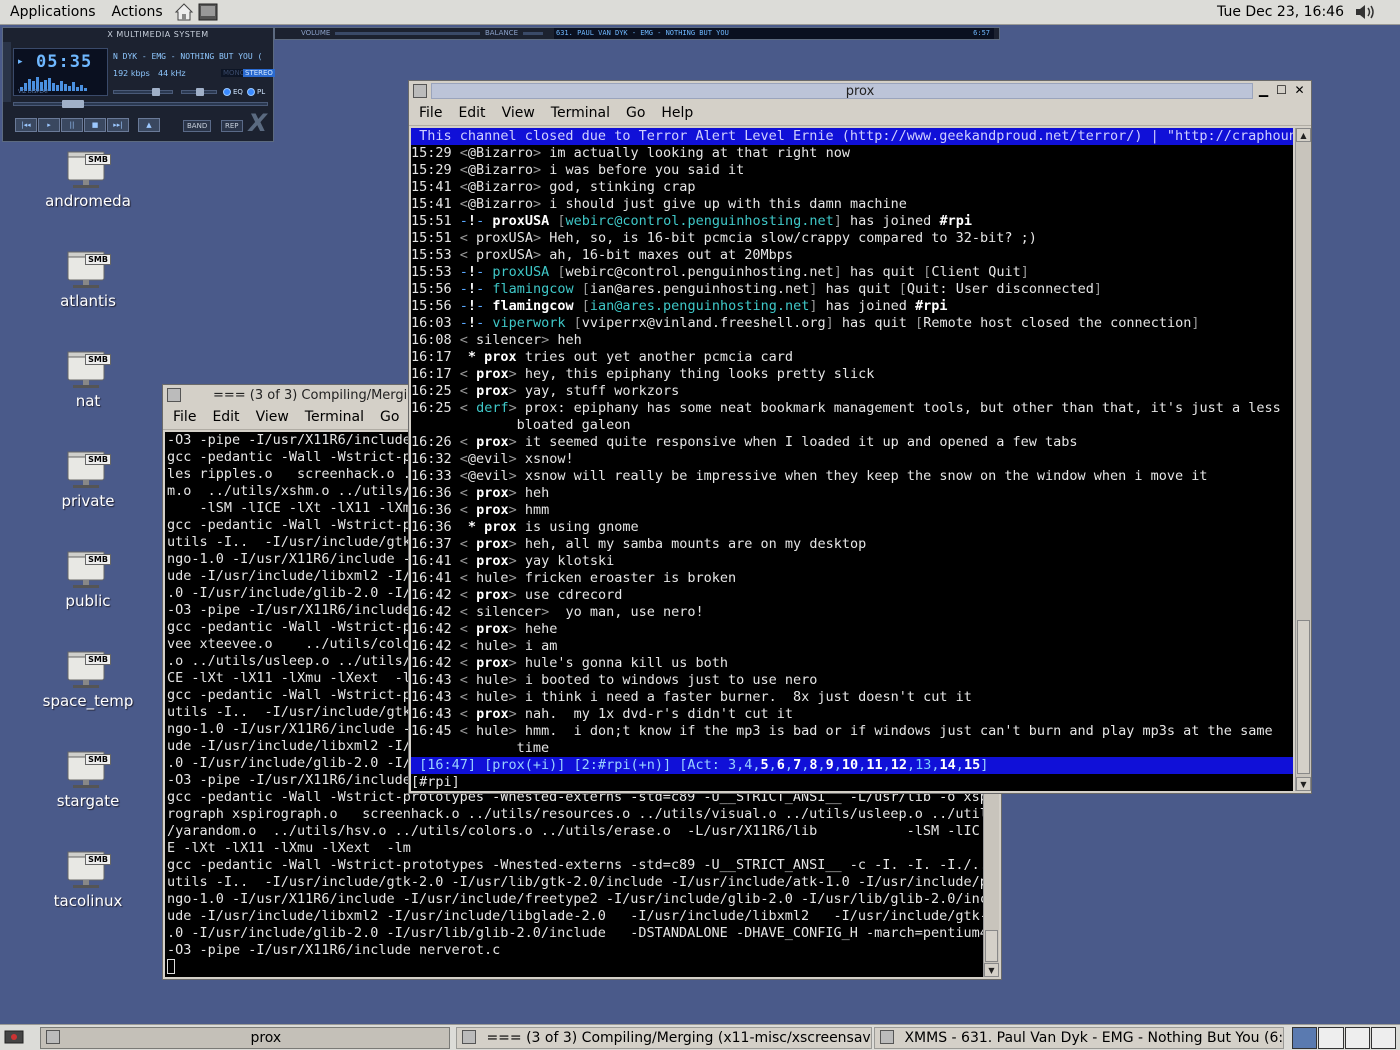 This screenshot has height=1050, width=1400. Describe the element at coordinates (118, 125) in the screenshot. I see `next-button: ▸▸|` at that location.